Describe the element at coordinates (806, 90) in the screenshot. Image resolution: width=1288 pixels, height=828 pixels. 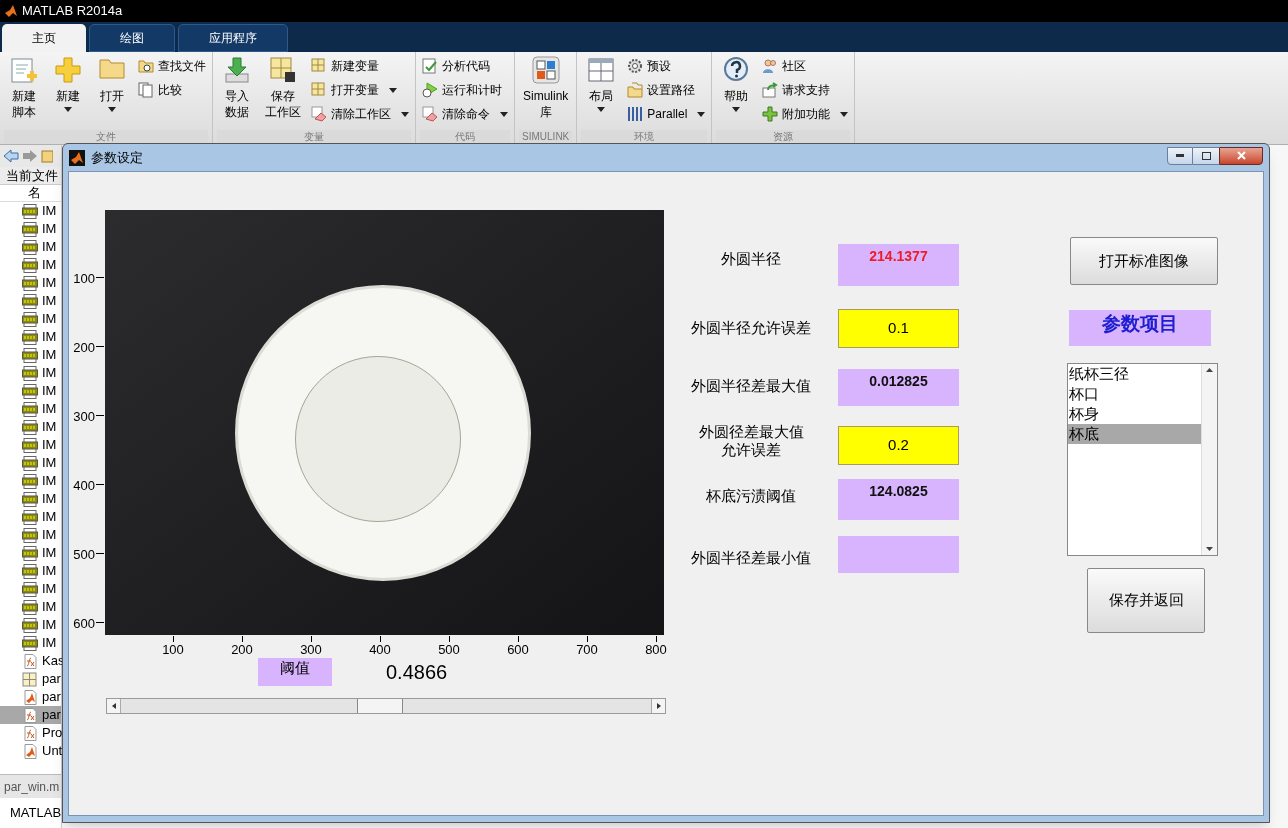
I see `toolbar-button: 请求支持` at that location.